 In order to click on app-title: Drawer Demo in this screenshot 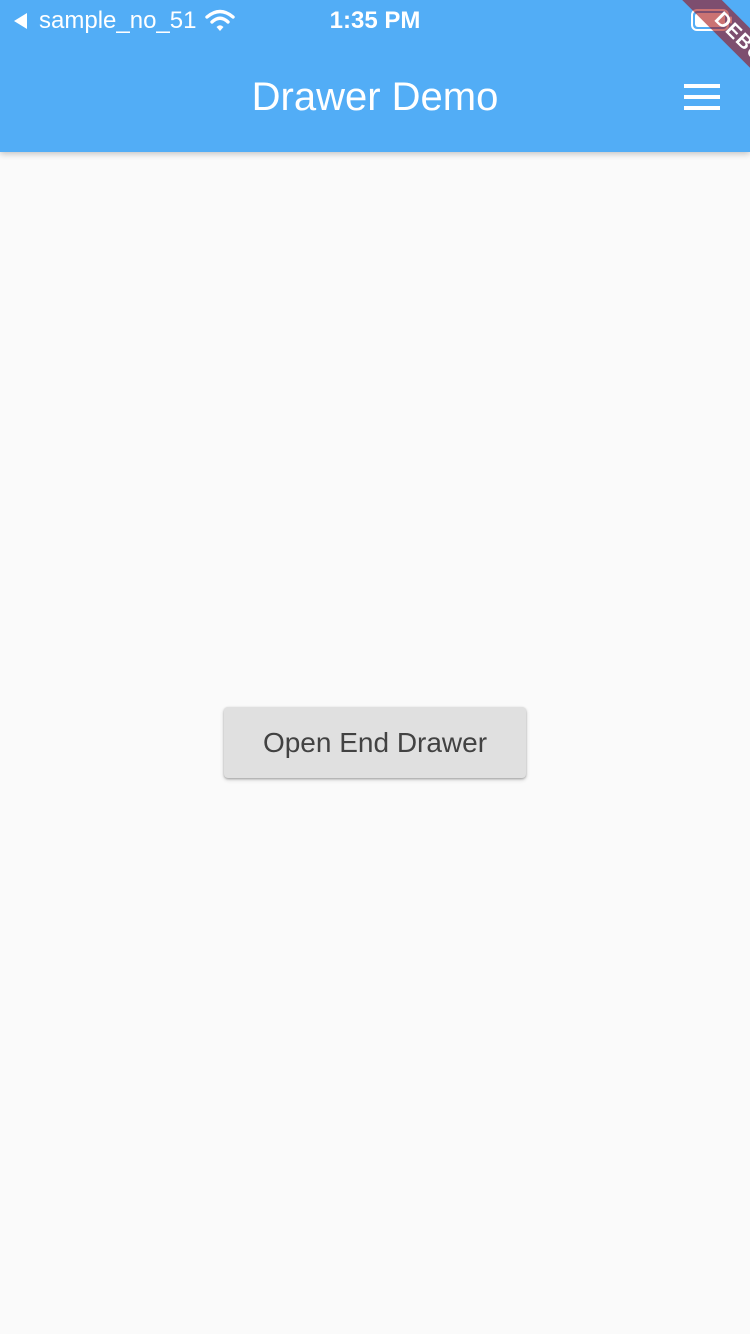, I will do `click(375, 97)`.